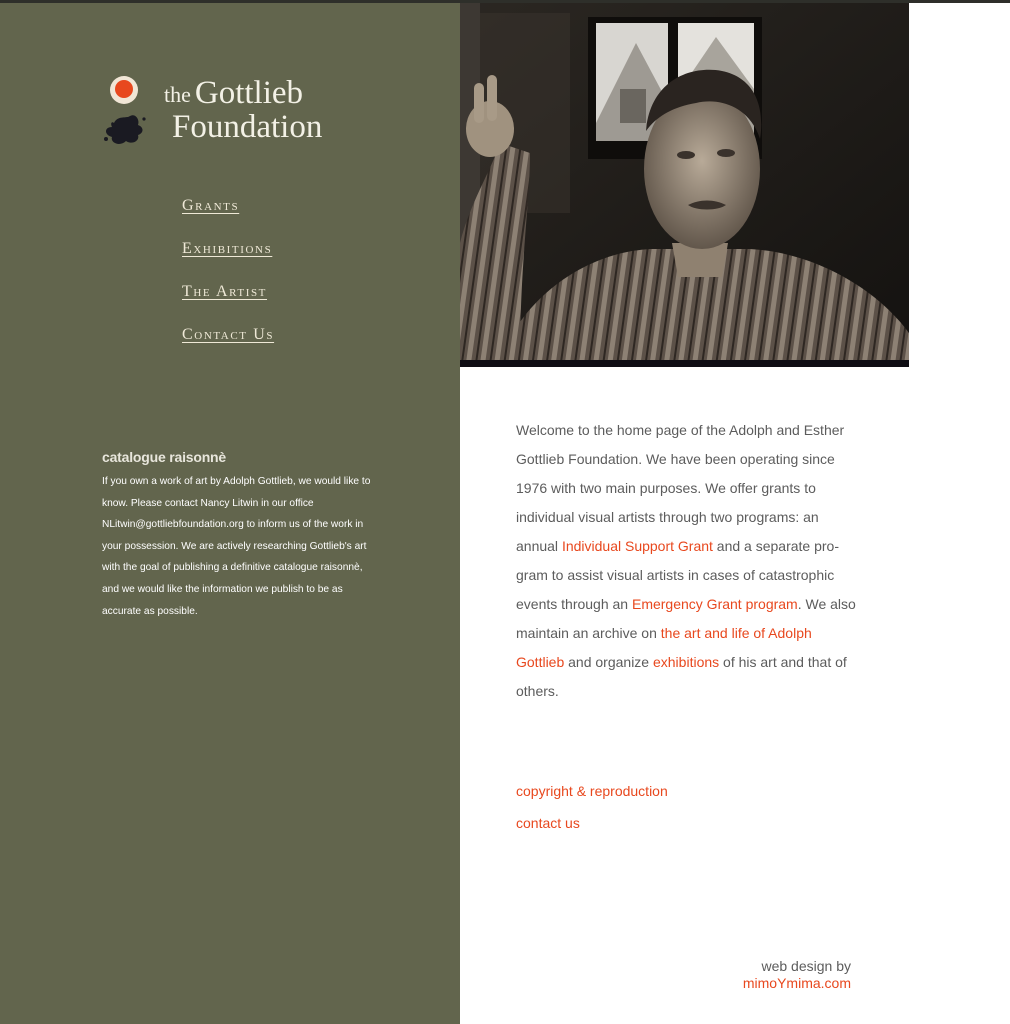 This screenshot has height=1024, width=1010. I want to click on web-design-credit: web design by mimoYmima.com, so click(797, 975).